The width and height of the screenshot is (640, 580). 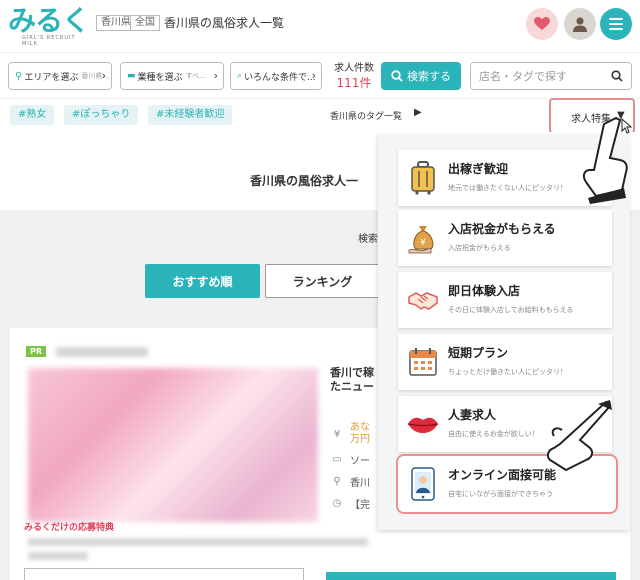 What do you see at coordinates (478, 169) in the screenshot?
I see `feature-item-title: 出稼ぎ歓迎` at bounding box center [478, 169].